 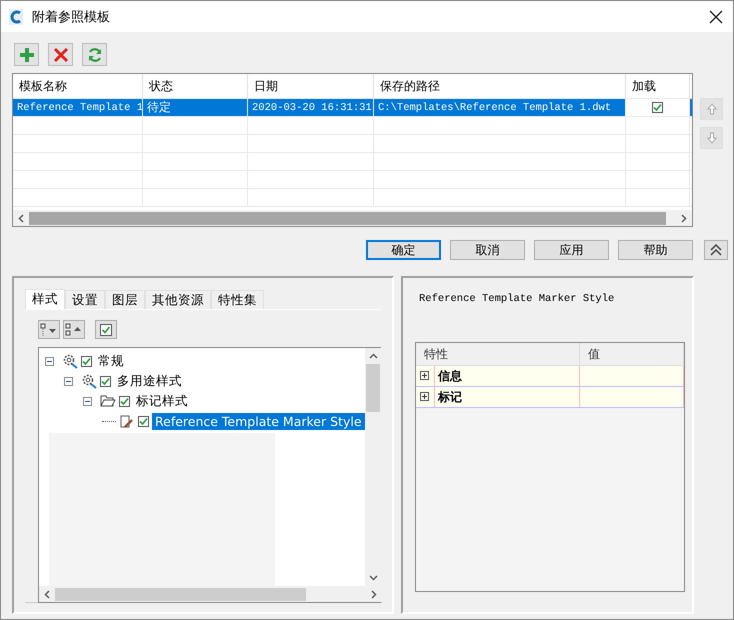 I want to click on paintbrush-icon, so click(x=127, y=421).